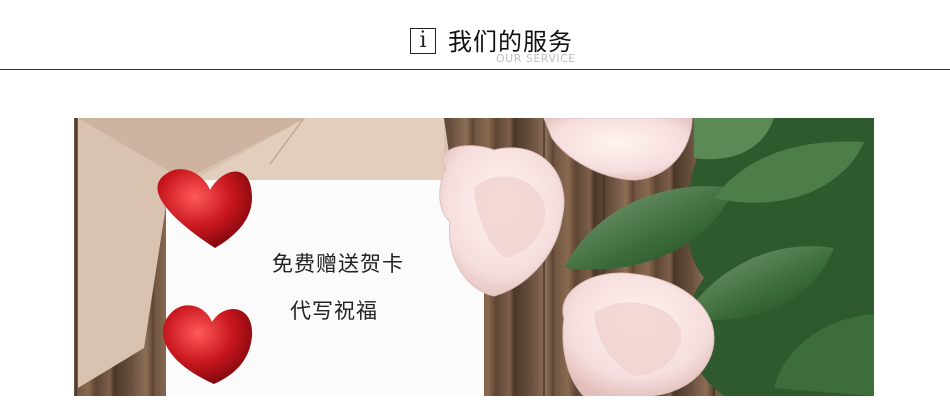 This screenshot has height=411, width=950. What do you see at coordinates (334, 311) in the screenshot?
I see `card-text-write-wishes: 代写祝福` at bounding box center [334, 311].